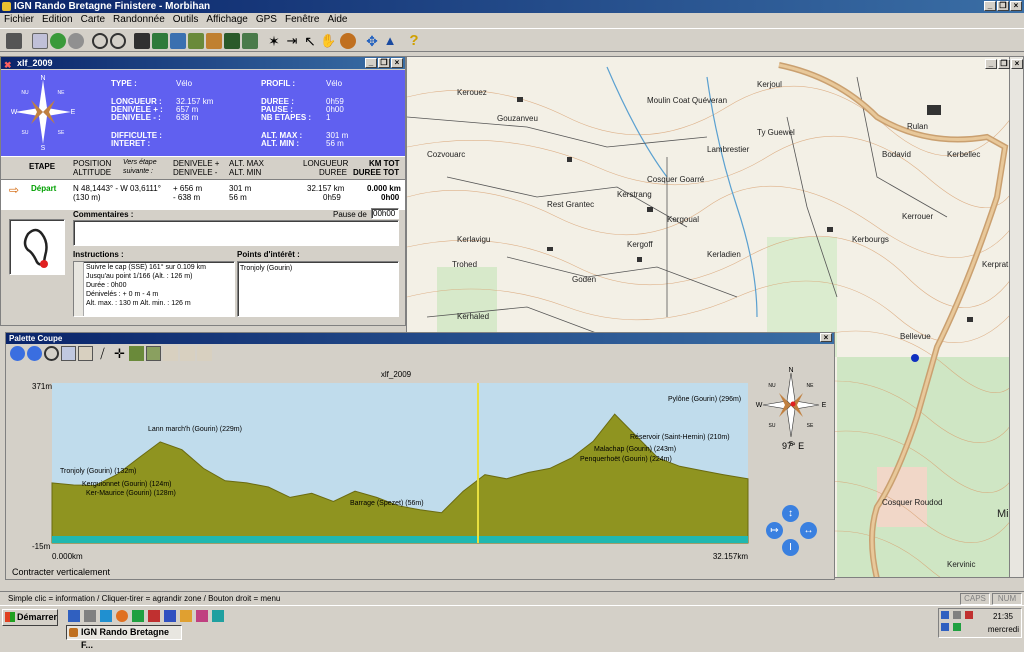 The image size is (1024, 652). Describe the element at coordinates (318, 268) in the screenshot. I see `poi-item: Tronjoly (Gourin)` at that location.